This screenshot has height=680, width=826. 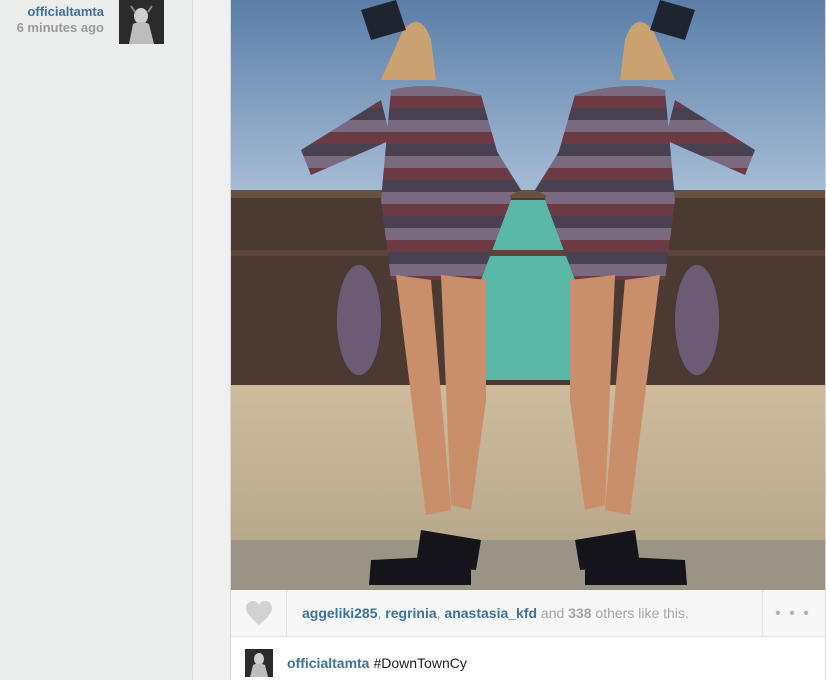 I want to click on likes-divider, so click(x=286, y=613).